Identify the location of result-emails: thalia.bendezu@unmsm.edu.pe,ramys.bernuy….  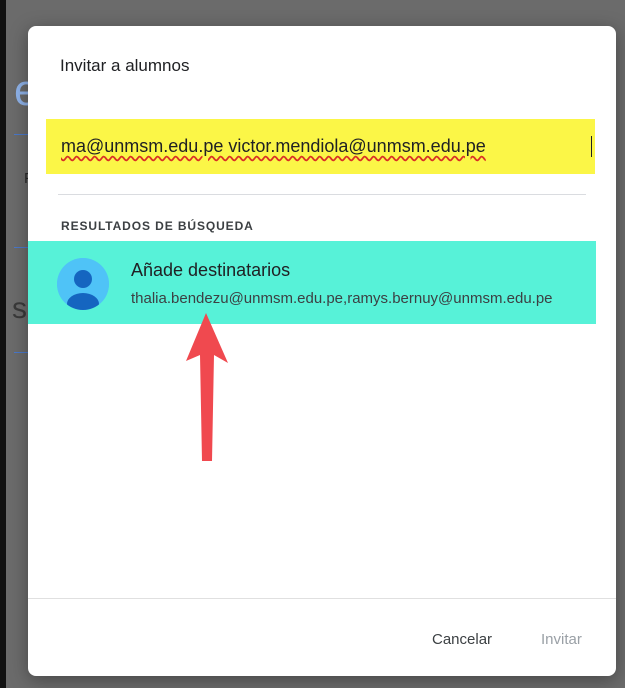
(342, 298).